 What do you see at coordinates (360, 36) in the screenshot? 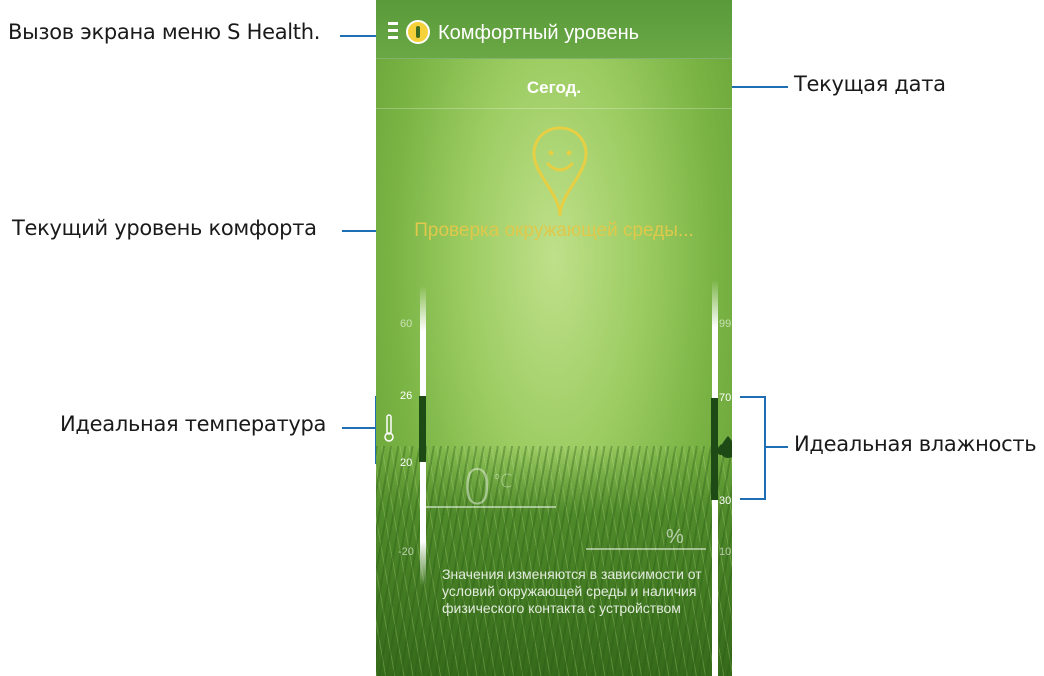
I see `callout-menu-line` at bounding box center [360, 36].